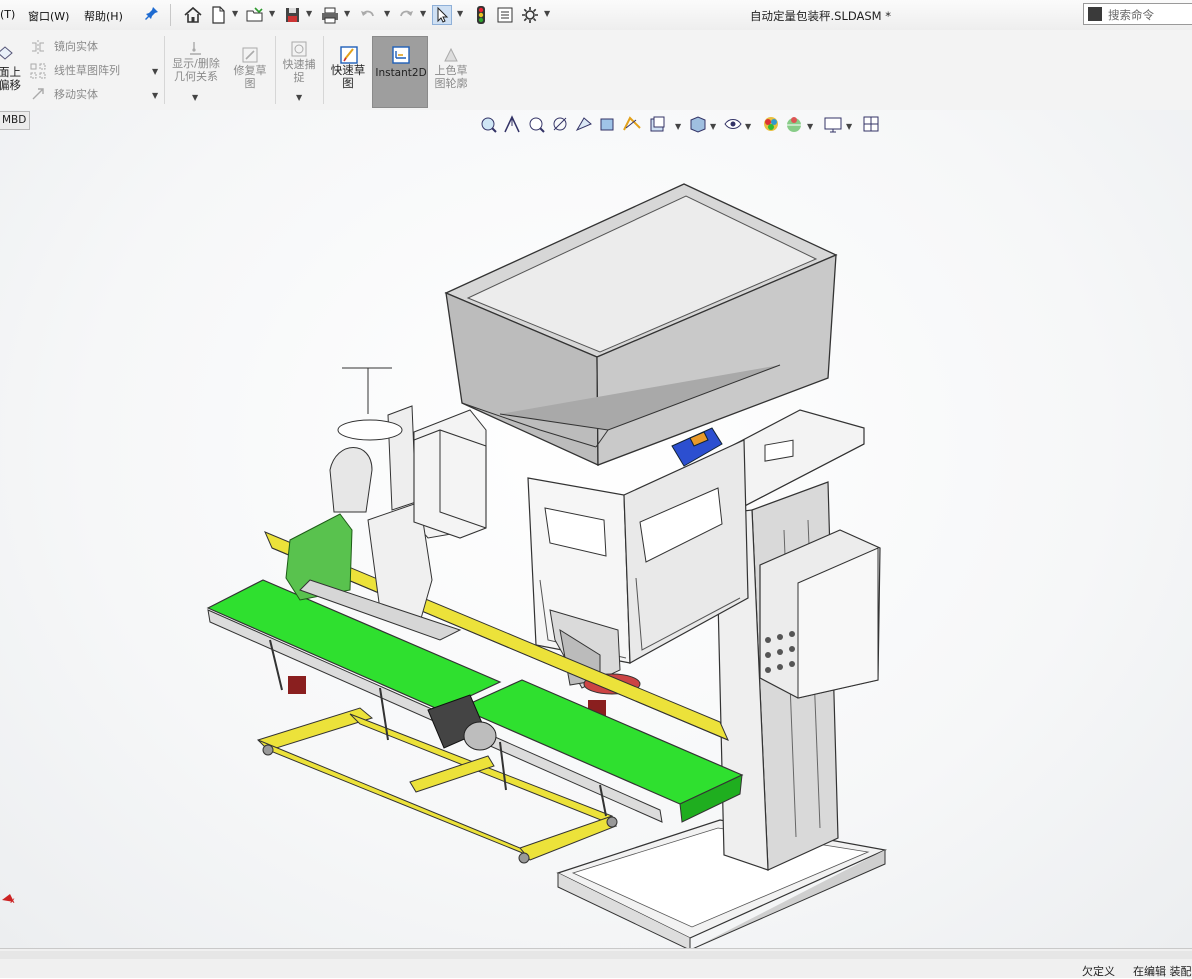 The height and width of the screenshot is (979, 1192). What do you see at coordinates (348, 54) in the screenshot?
I see `rapid-sketch-icon` at bounding box center [348, 54].